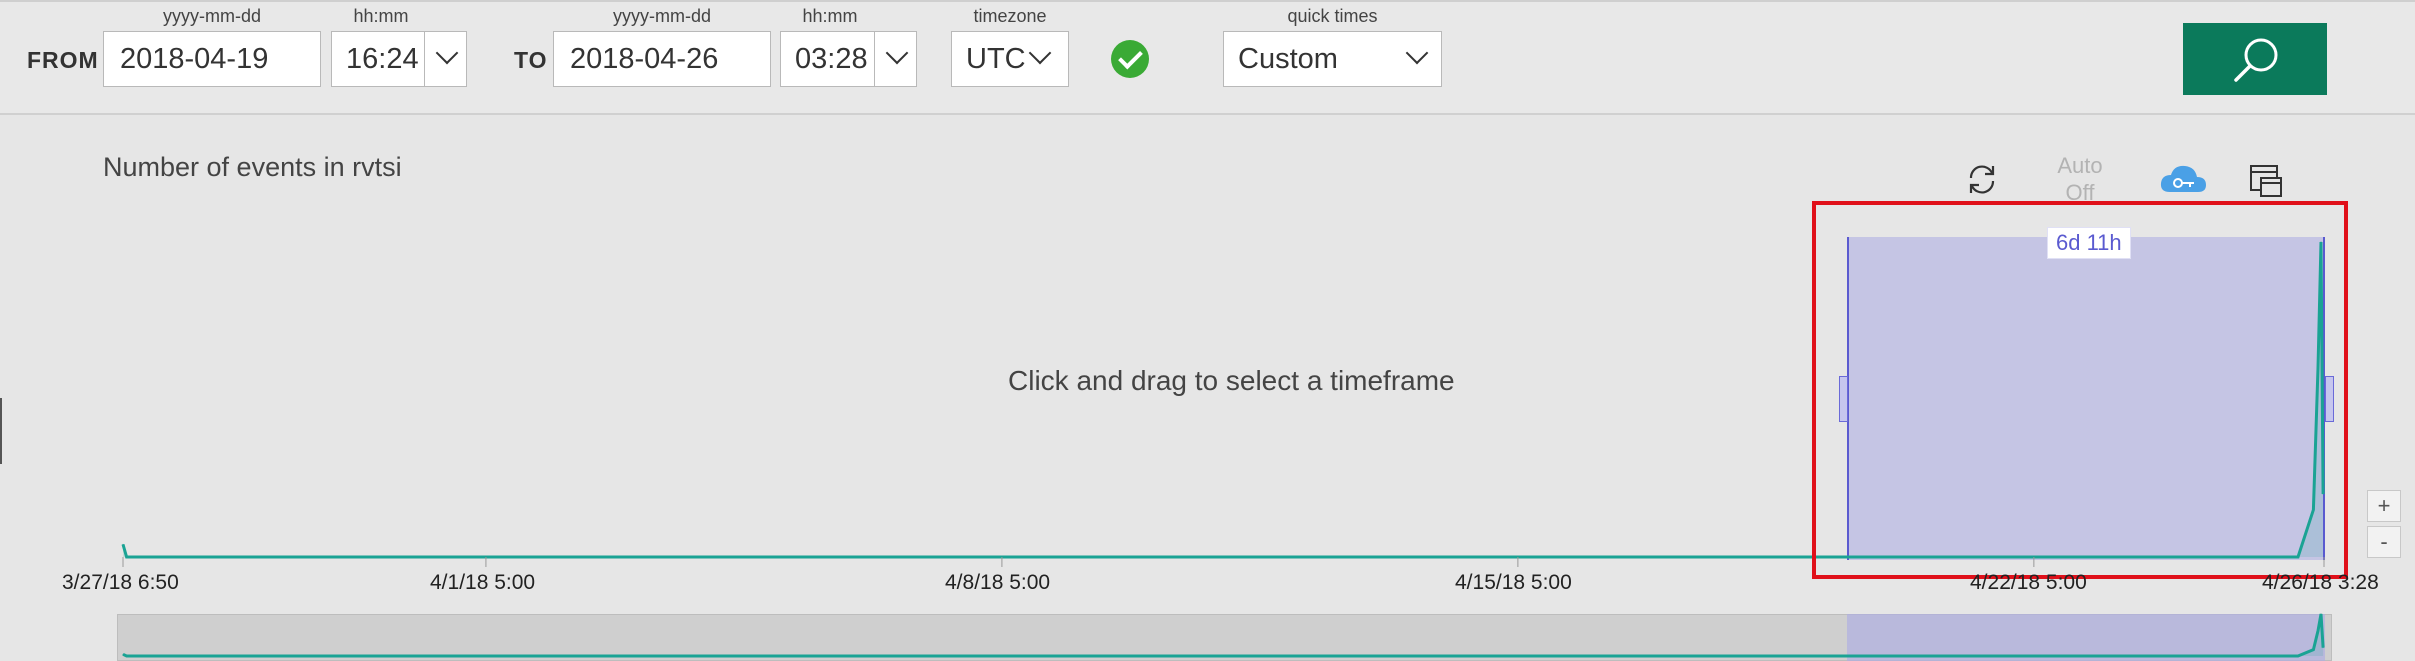 Image resolution: width=2415 pixels, height=661 pixels. What do you see at coordinates (2384, 506) in the screenshot?
I see `zoom-in-button: +` at bounding box center [2384, 506].